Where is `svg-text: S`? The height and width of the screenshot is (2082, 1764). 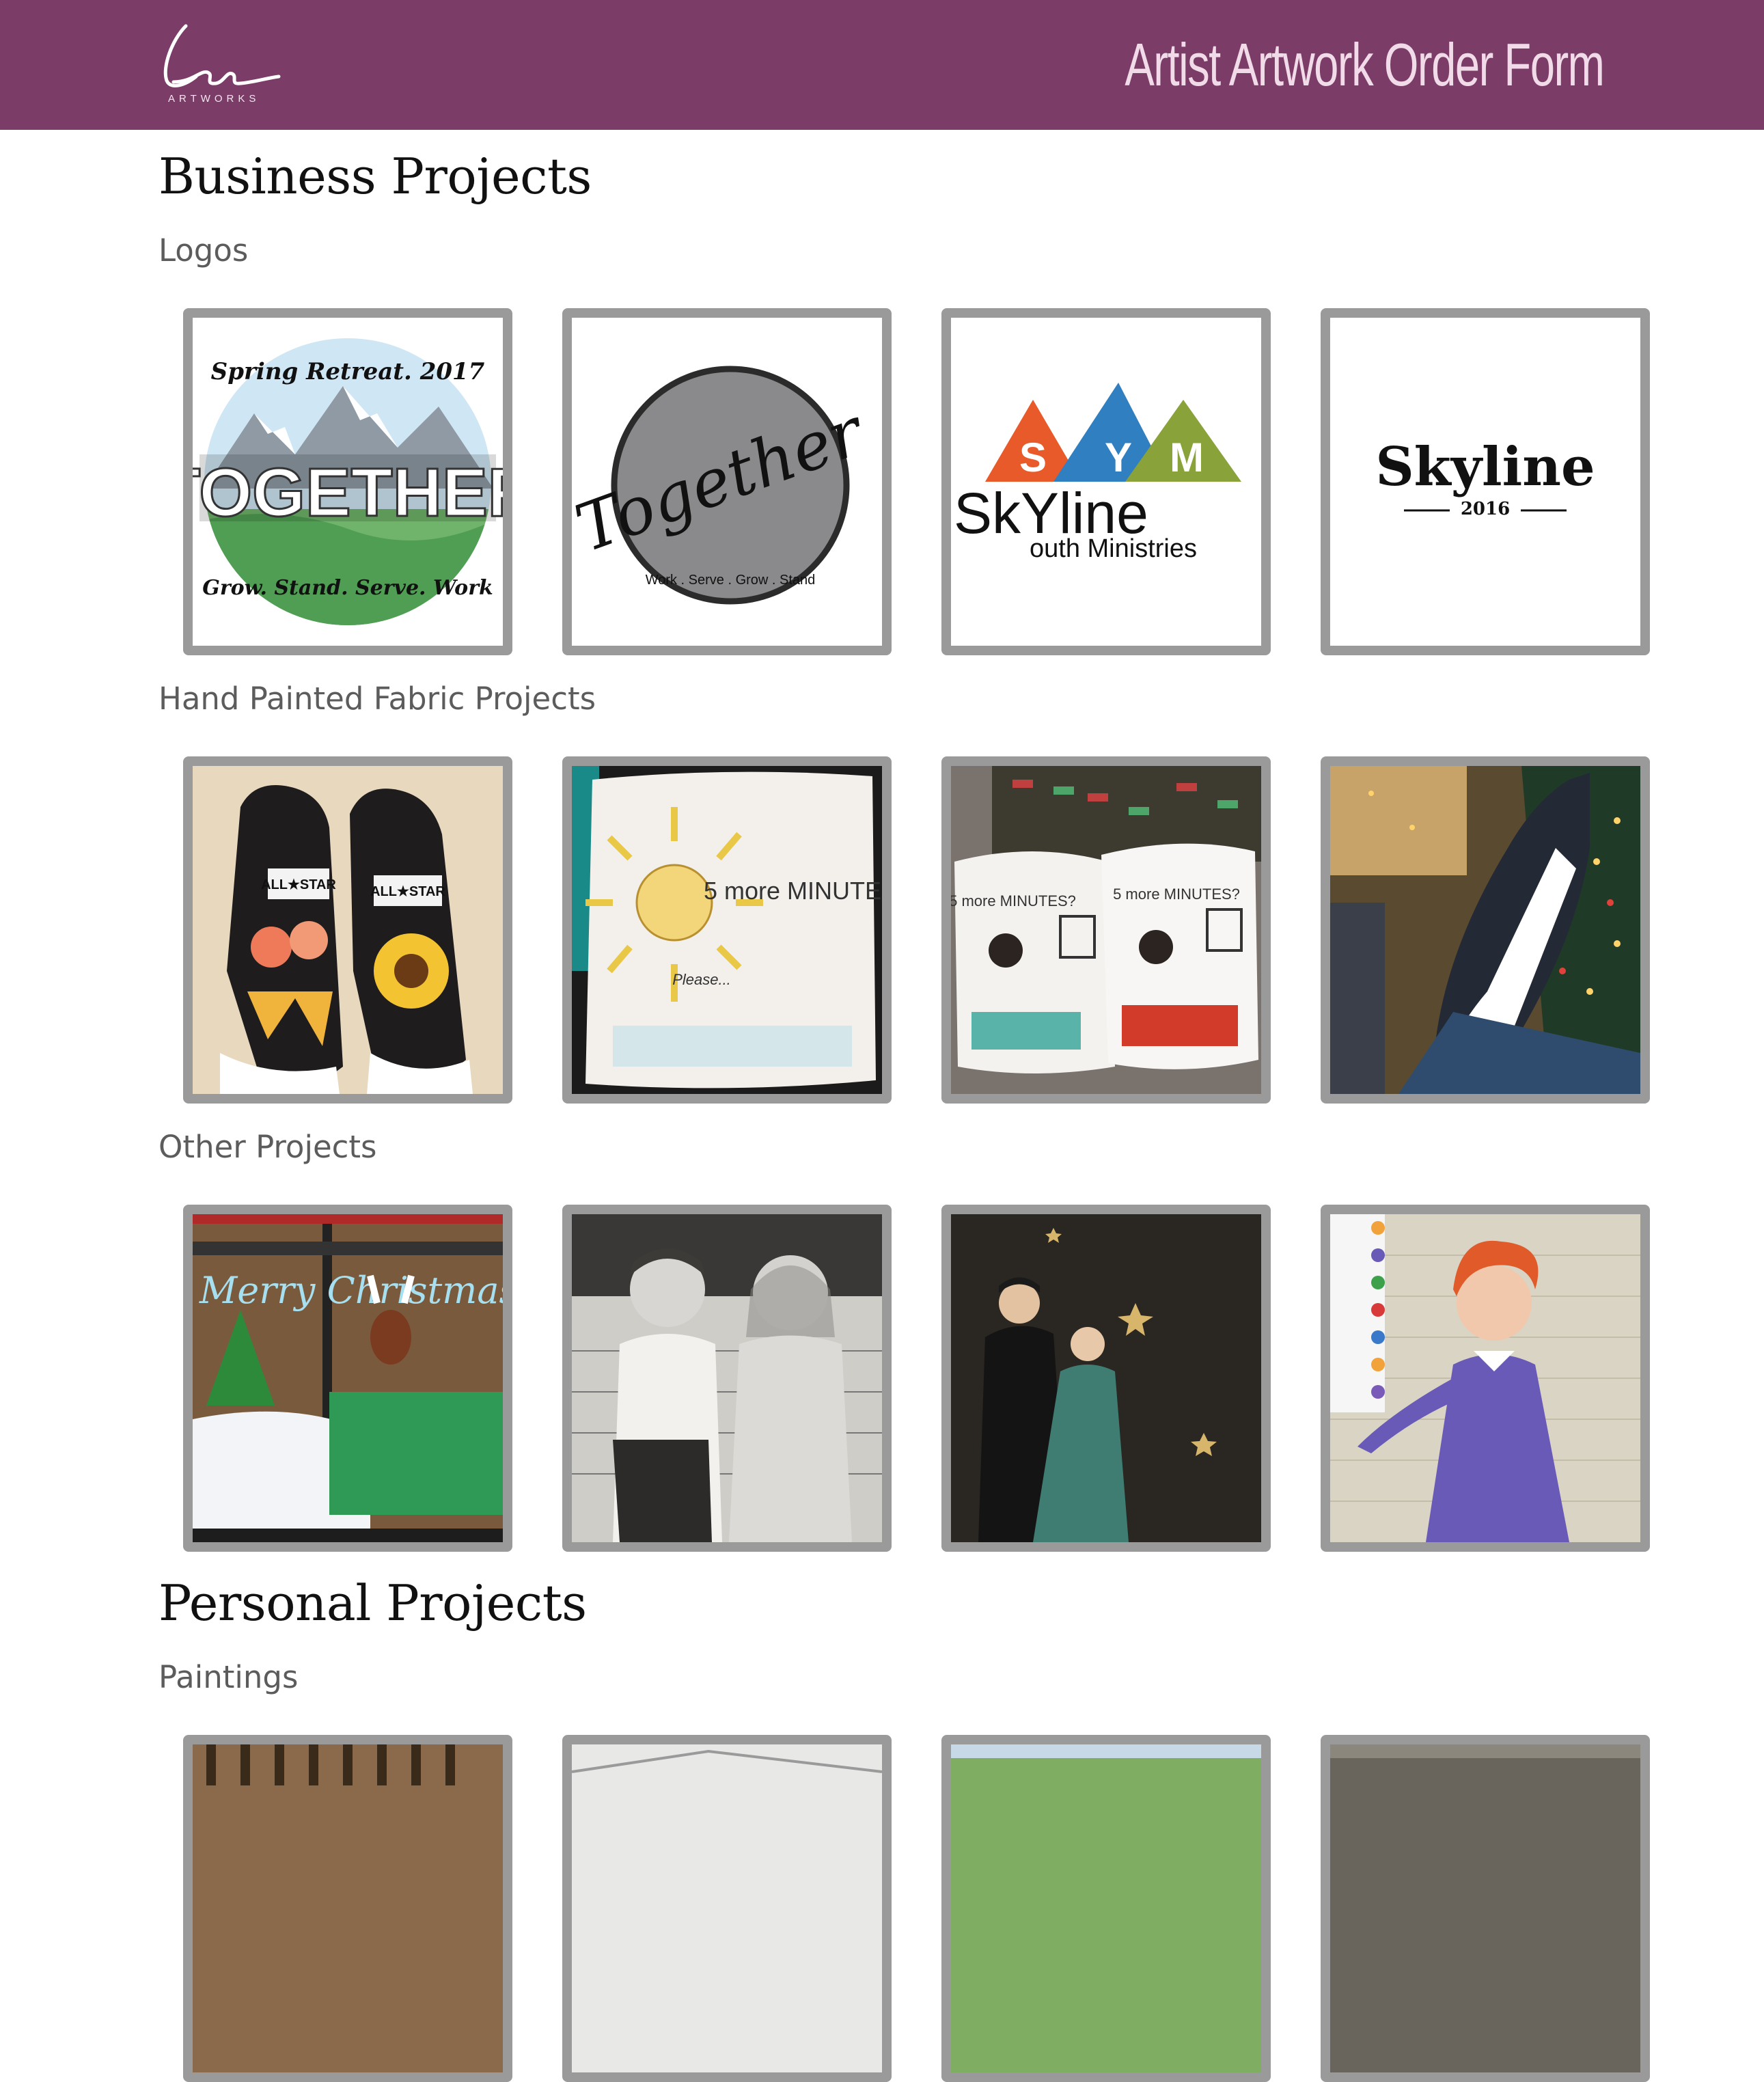
svg-text: S is located at coordinates (1033, 457).